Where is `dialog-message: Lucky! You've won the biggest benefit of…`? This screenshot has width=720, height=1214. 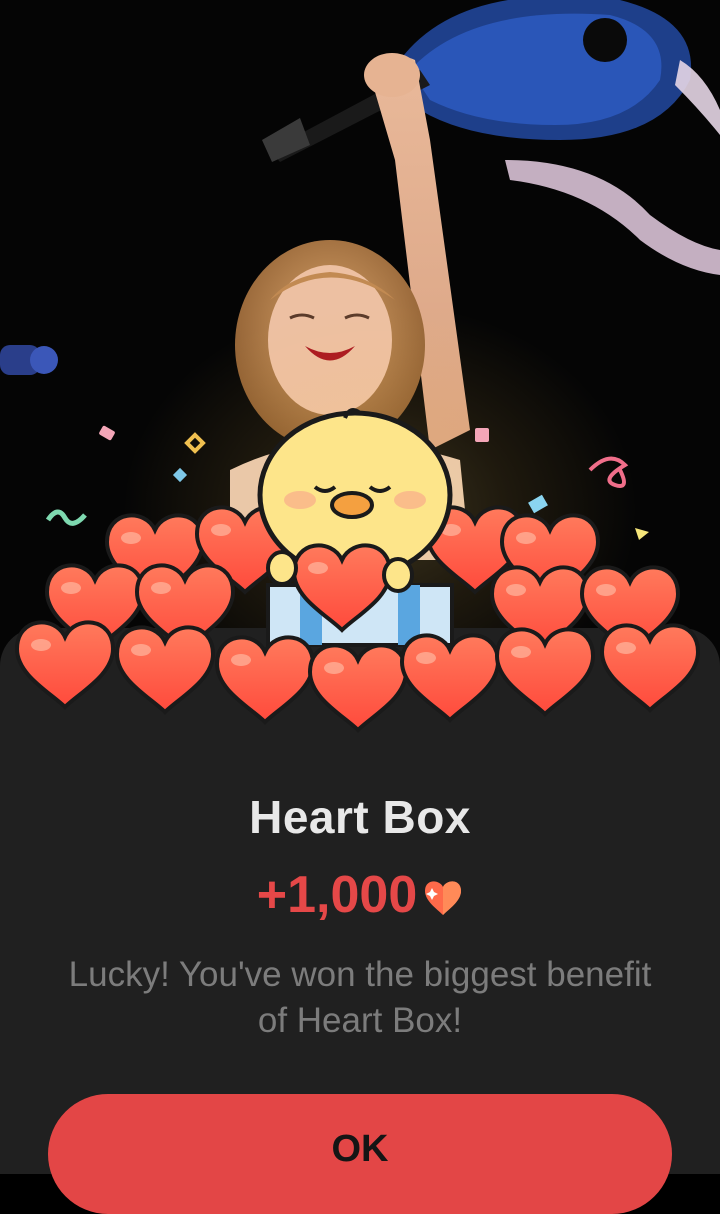
dialog-message: Lucky! You've won the biggest benefit of… is located at coordinates (360, 997).